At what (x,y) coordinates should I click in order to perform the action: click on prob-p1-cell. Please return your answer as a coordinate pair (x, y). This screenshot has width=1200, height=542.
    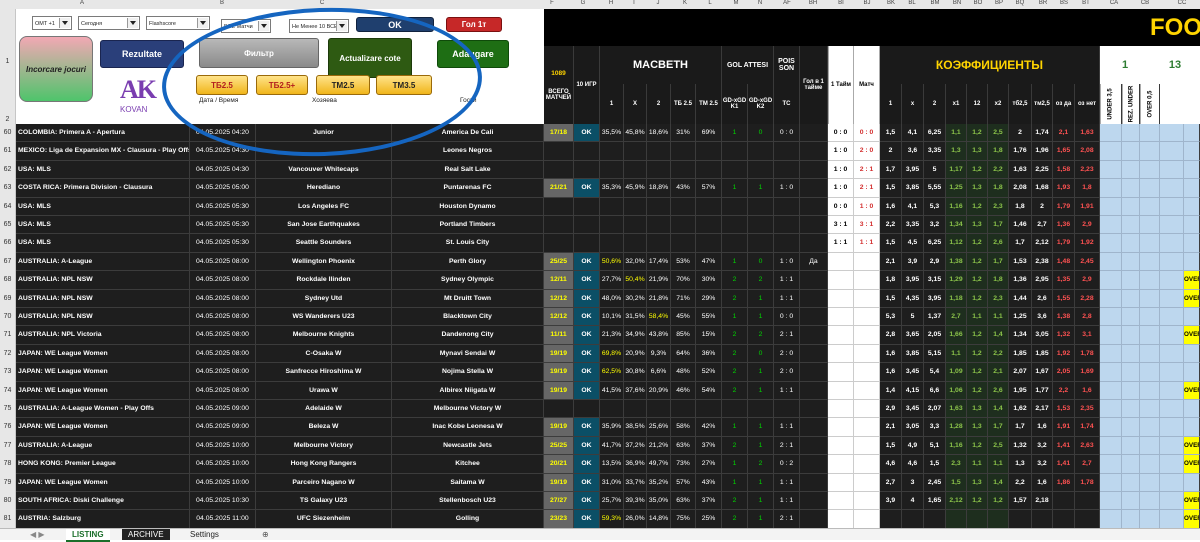
    Looking at the image, I should click on (612, 225).